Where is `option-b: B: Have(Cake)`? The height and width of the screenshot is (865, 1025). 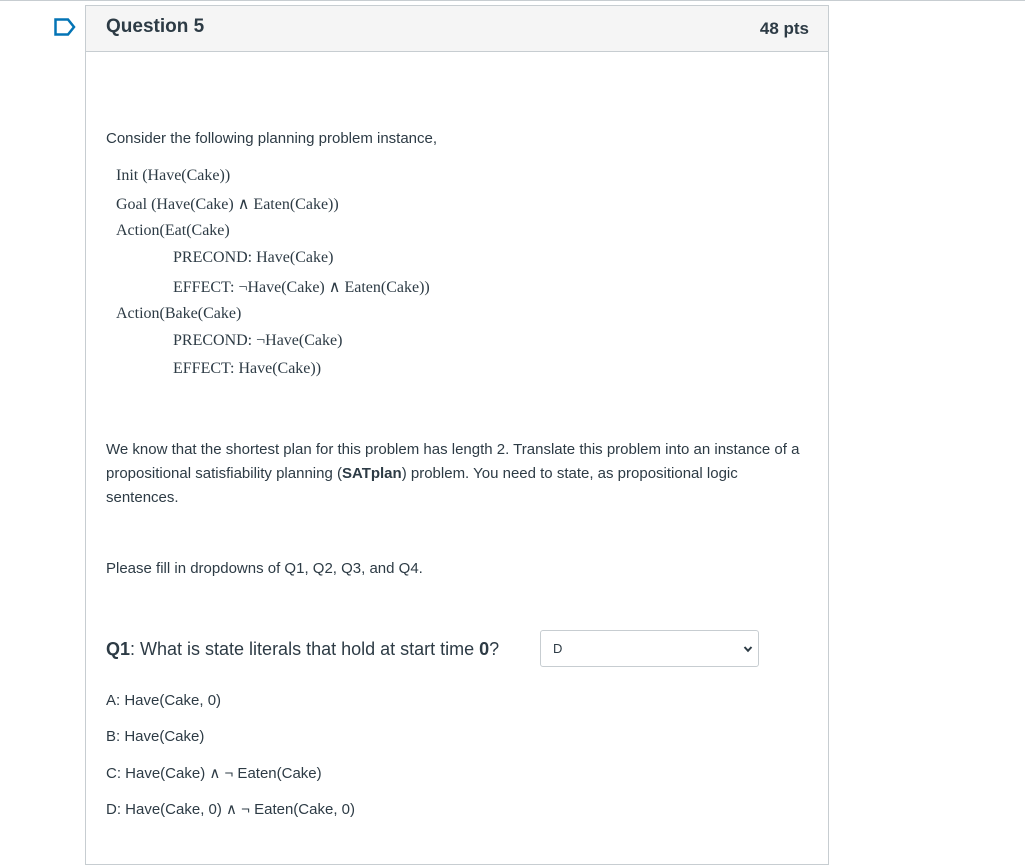 option-b: B: Have(Cake) is located at coordinates (155, 736).